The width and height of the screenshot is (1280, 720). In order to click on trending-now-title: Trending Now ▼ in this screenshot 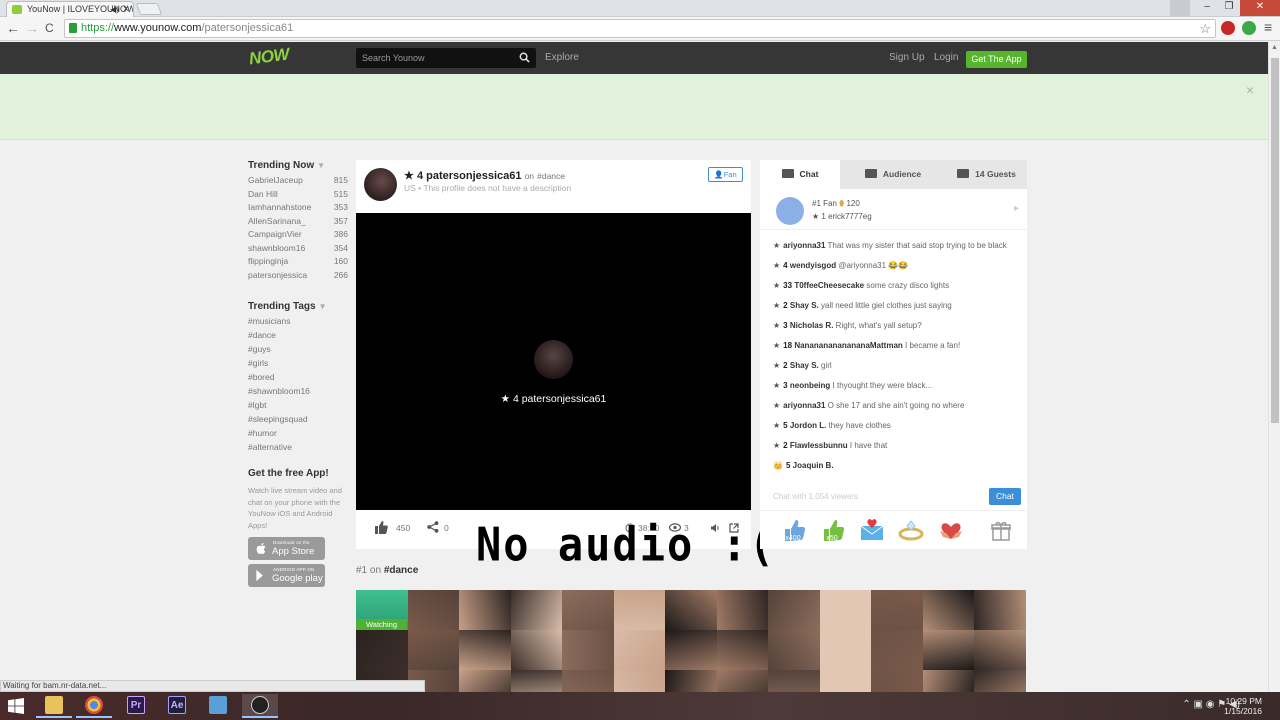, I will do `click(298, 165)`.